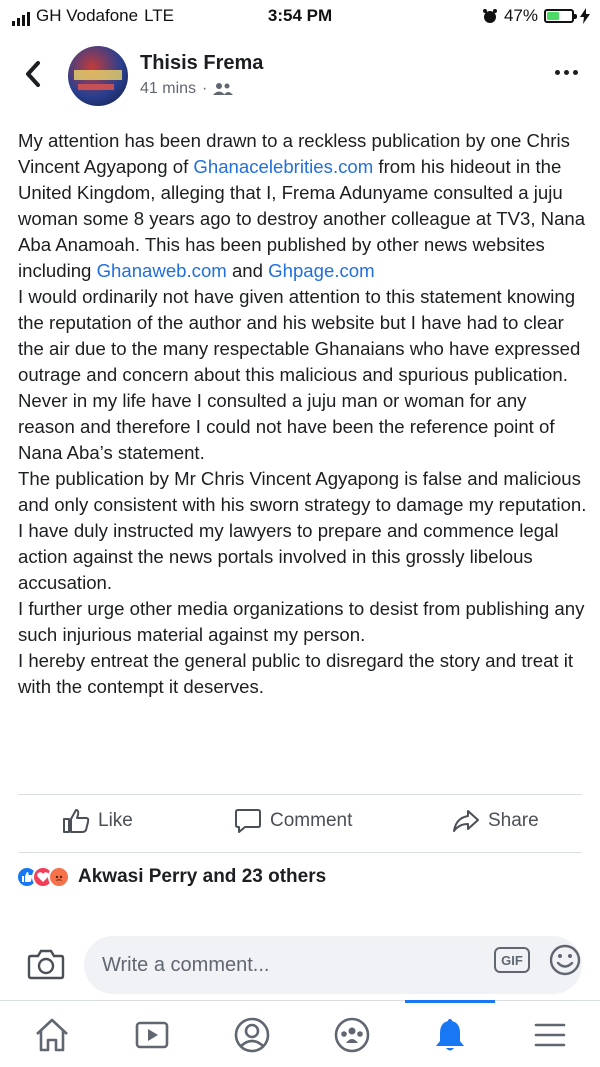  What do you see at coordinates (513, 820) in the screenshot?
I see `share-label: Share` at bounding box center [513, 820].